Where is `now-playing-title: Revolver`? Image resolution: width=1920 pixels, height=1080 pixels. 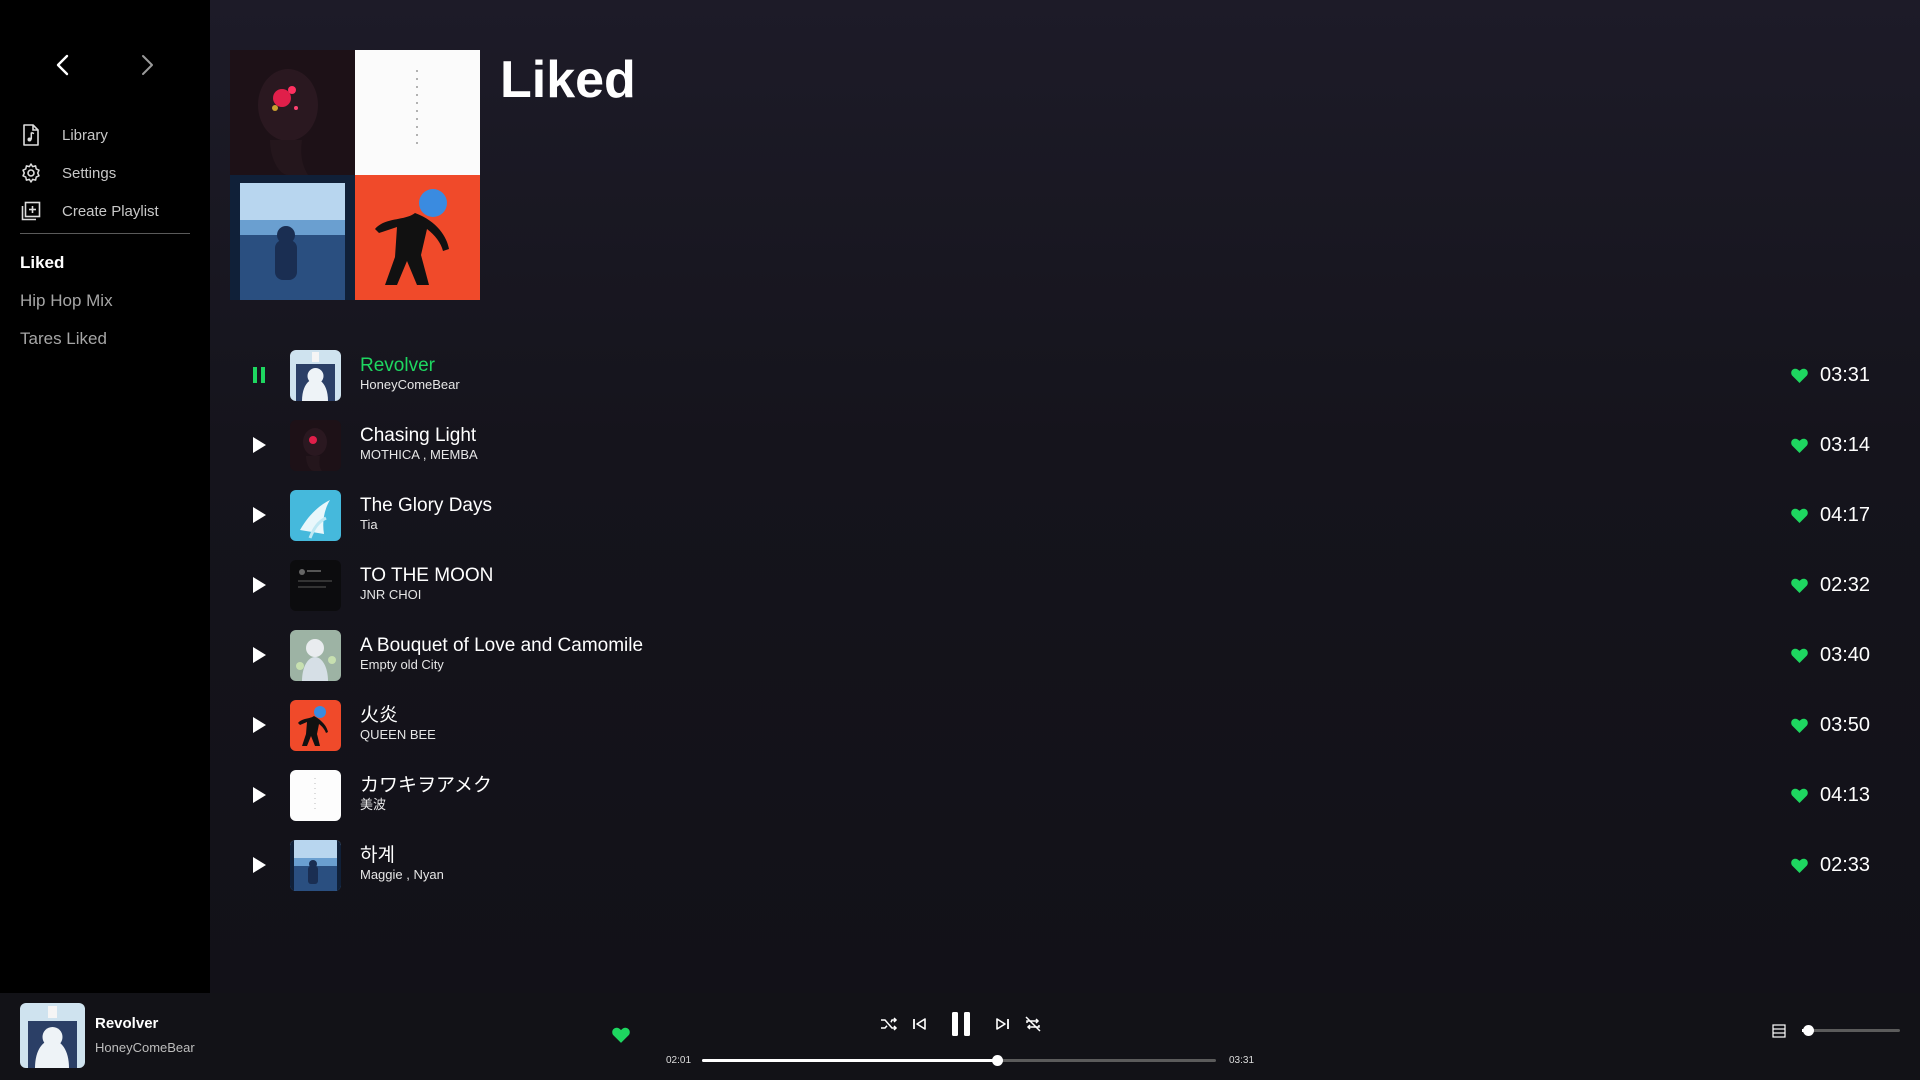
now-playing-title: Revolver is located at coordinates (126, 1023).